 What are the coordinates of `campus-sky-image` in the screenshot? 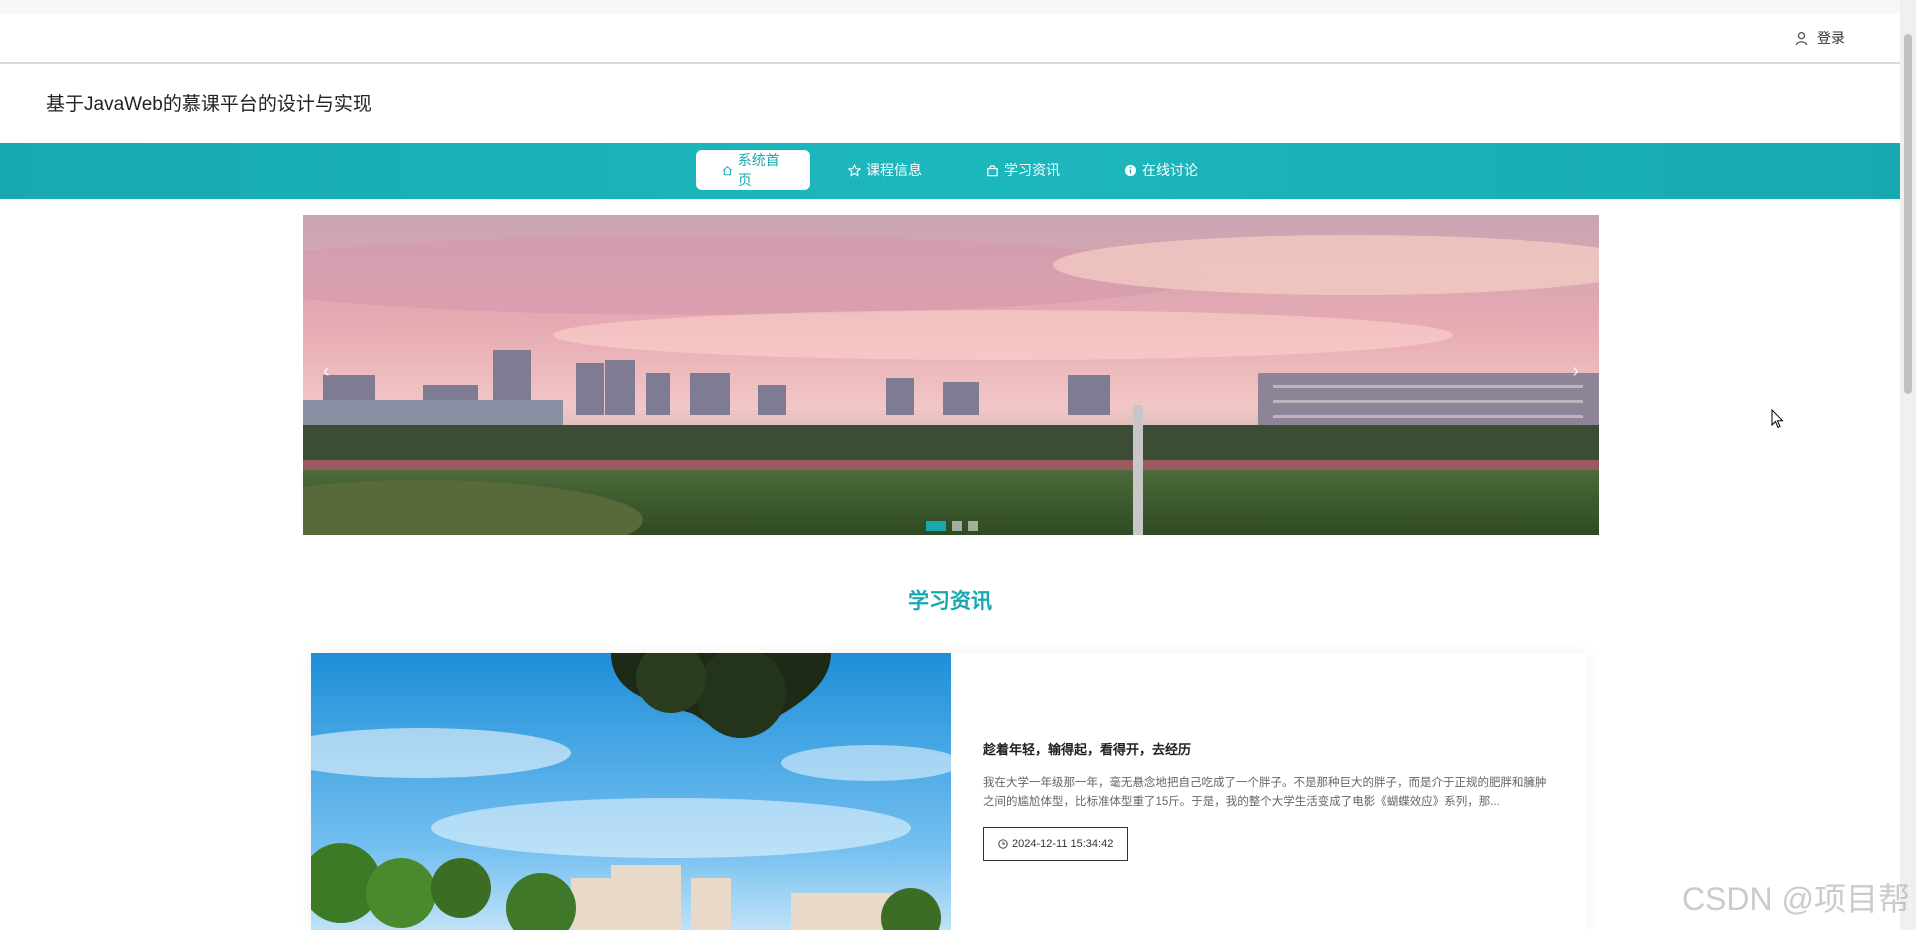 It's located at (631, 791).